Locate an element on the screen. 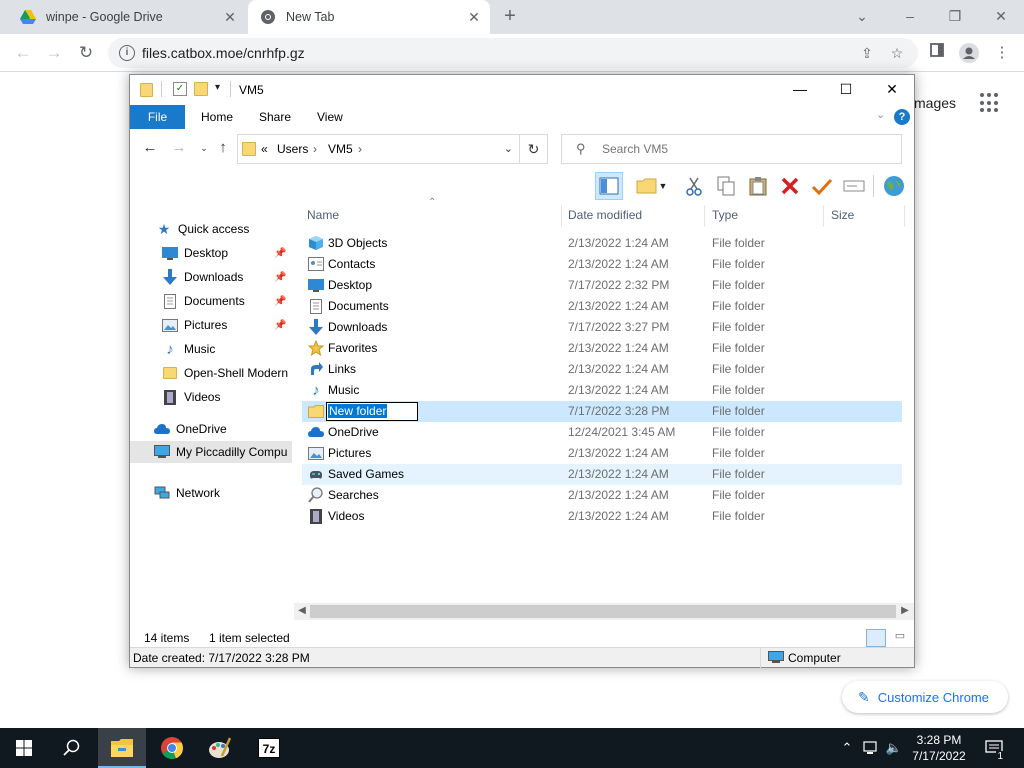  paint-taskbar-icon is located at coordinates (220, 748).